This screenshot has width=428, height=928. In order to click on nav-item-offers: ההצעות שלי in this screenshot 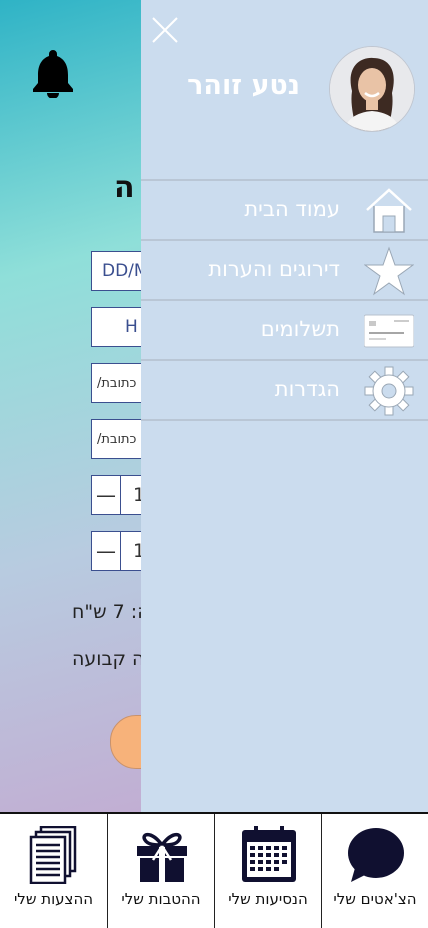, I will do `click(53, 871)`.